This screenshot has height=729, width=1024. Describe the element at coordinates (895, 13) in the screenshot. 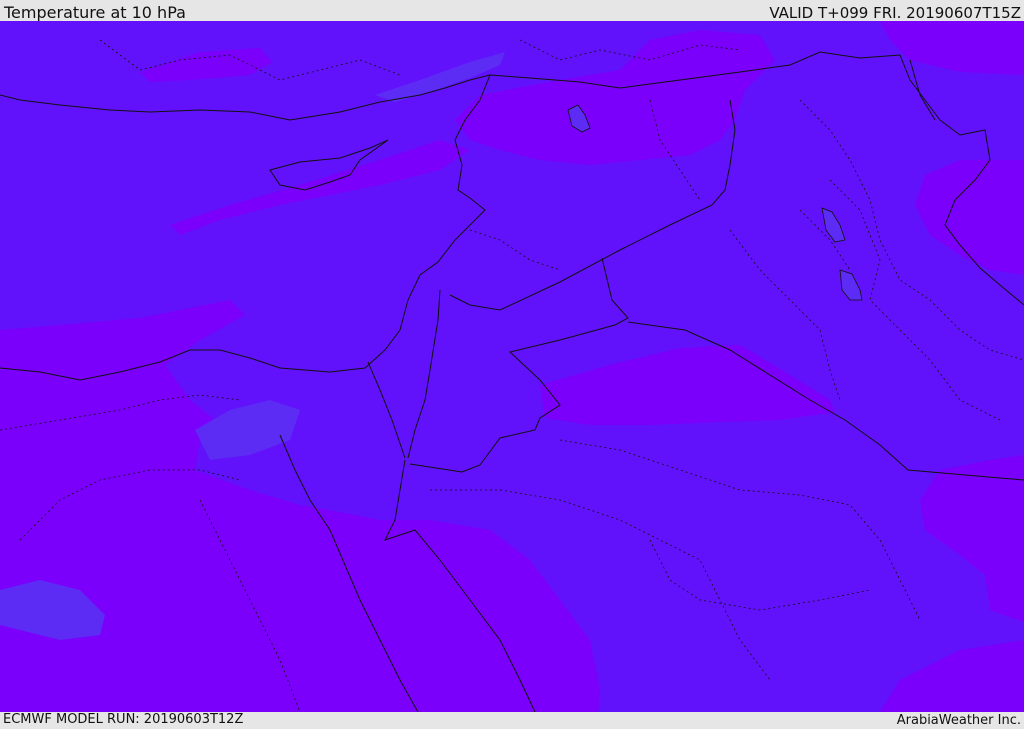

I see `valid-time: VALID T+099 FRI. 20190607T15Z` at that location.